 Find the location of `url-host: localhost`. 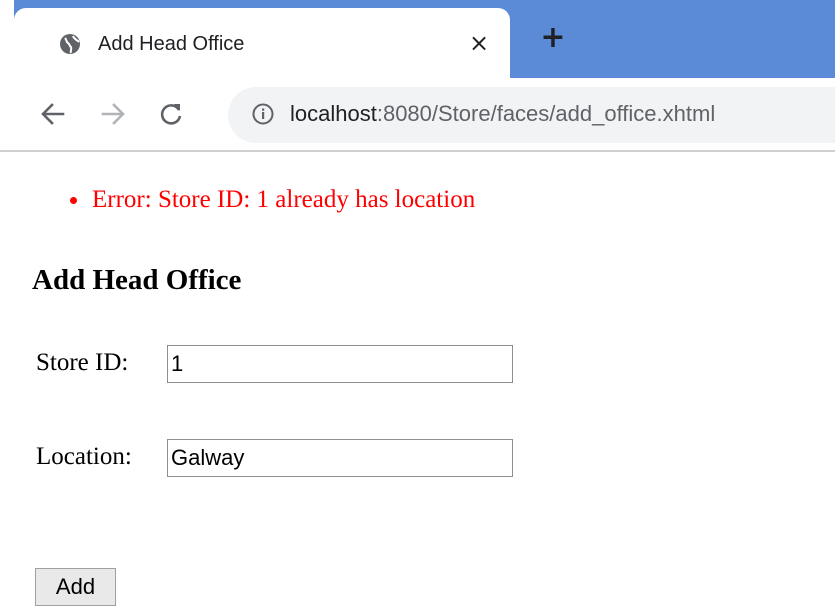

url-host: localhost is located at coordinates (333, 113).